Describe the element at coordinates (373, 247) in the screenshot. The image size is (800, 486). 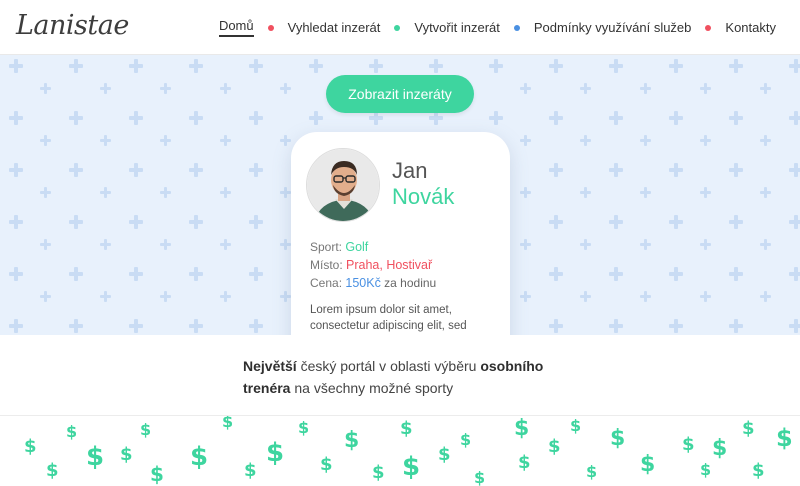
I see `sport-row: Sport: Golf` at that location.